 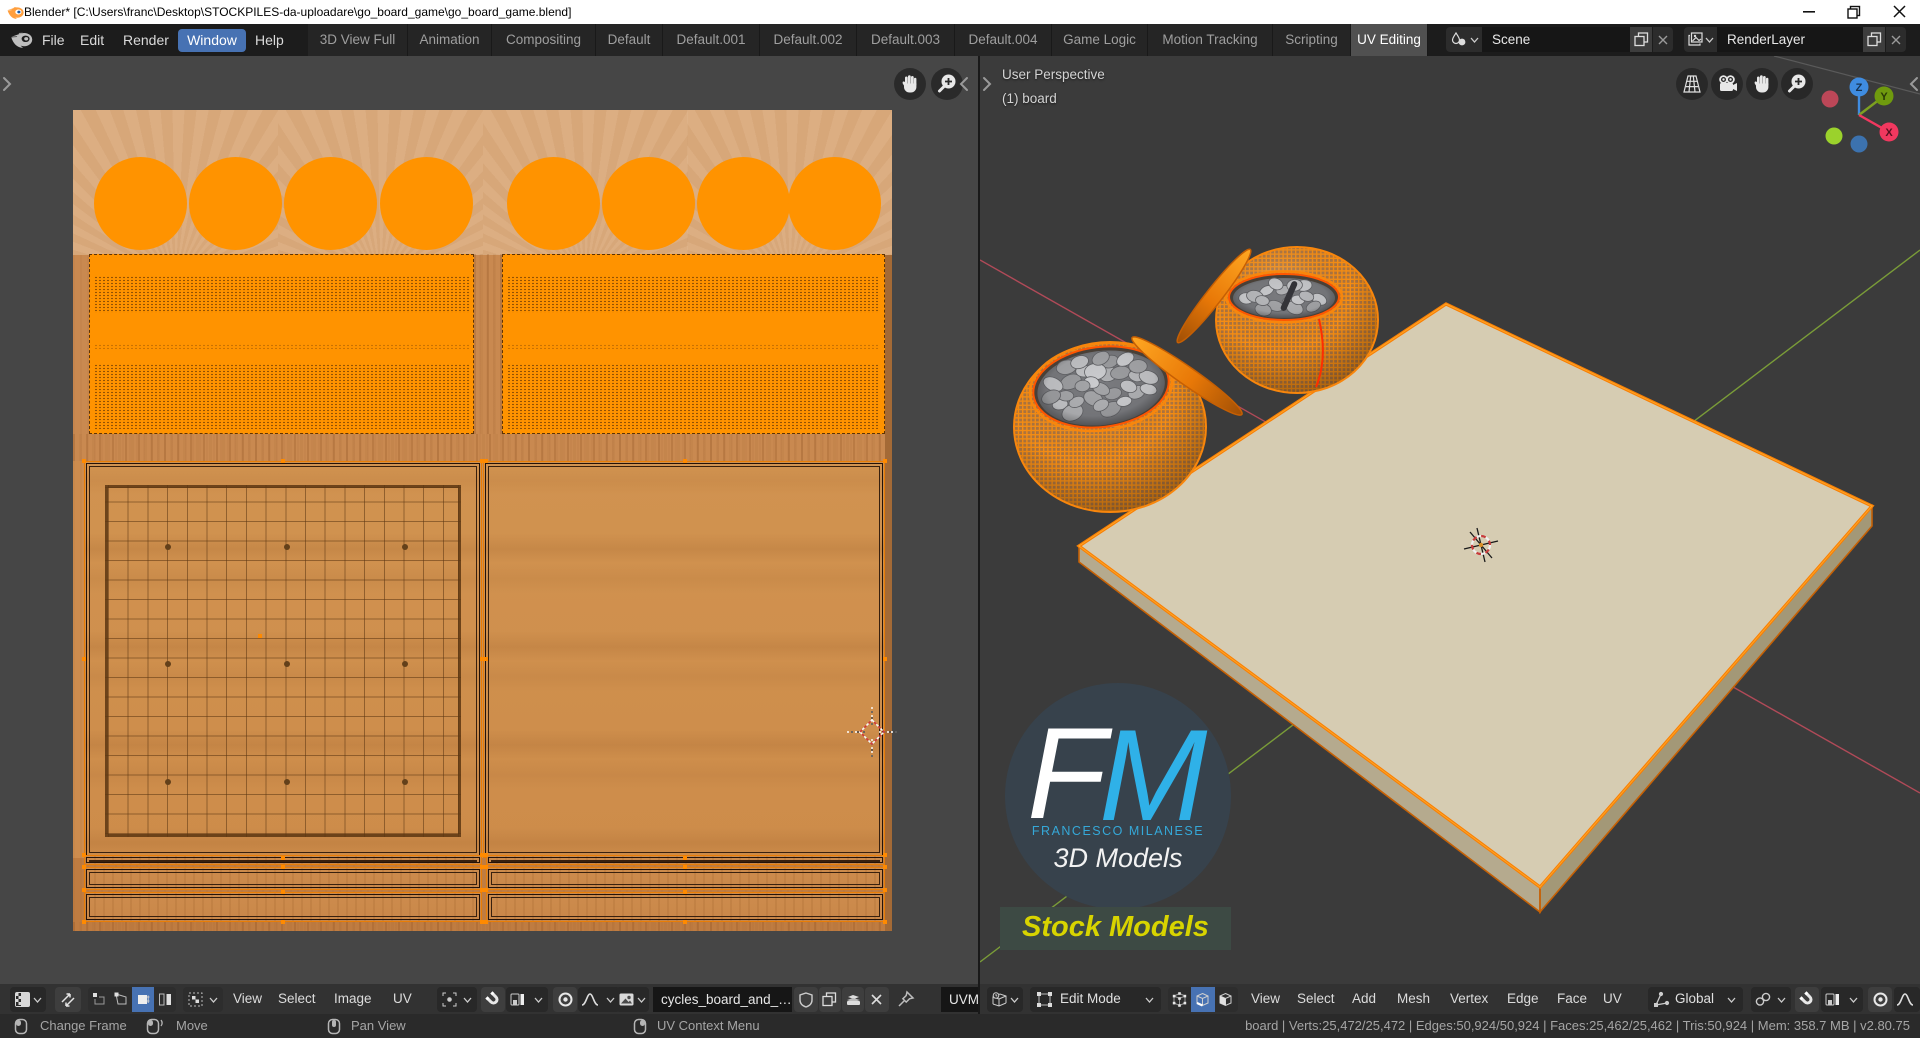 What do you see at coordinates (1884, 97) in the screenshot?
I see `svg-text: Y` at bounding box center [1884, 97].